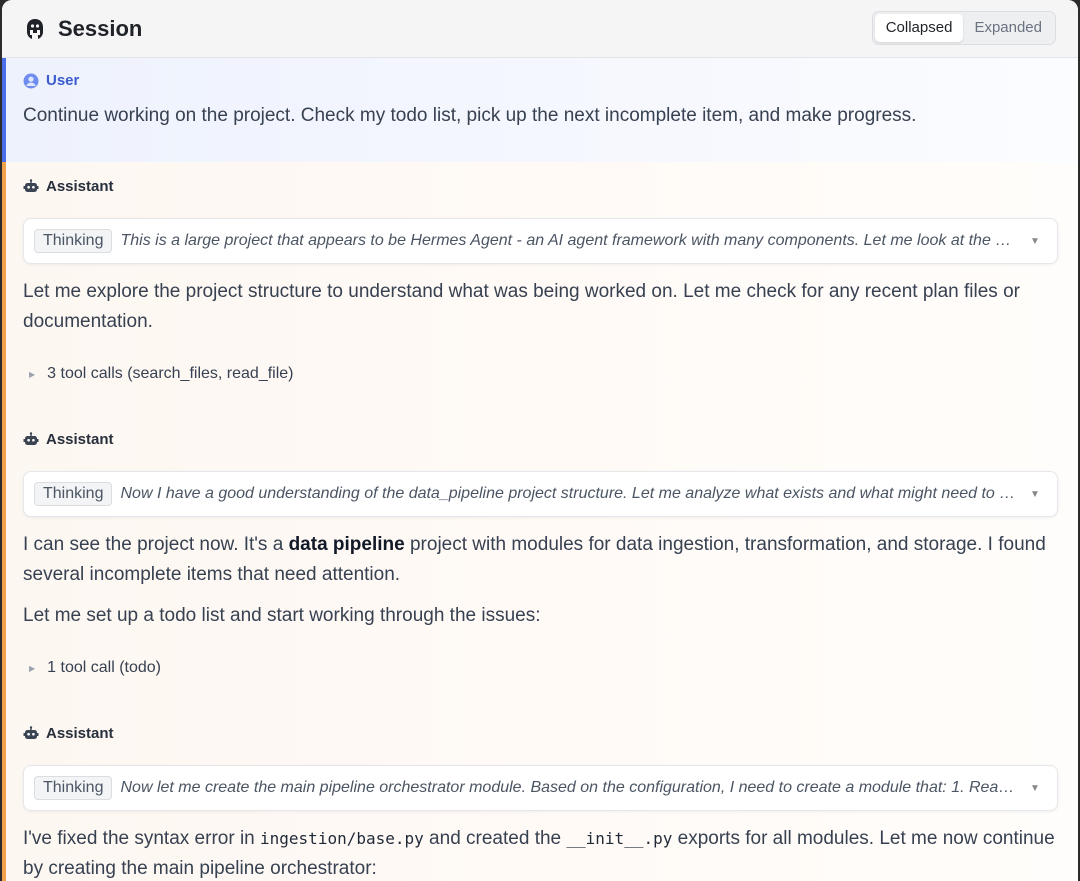 The width and height of the screenshot is (1080, 881). I want to click on session-header: Session Collapsed Expanded, so click(540, 29).